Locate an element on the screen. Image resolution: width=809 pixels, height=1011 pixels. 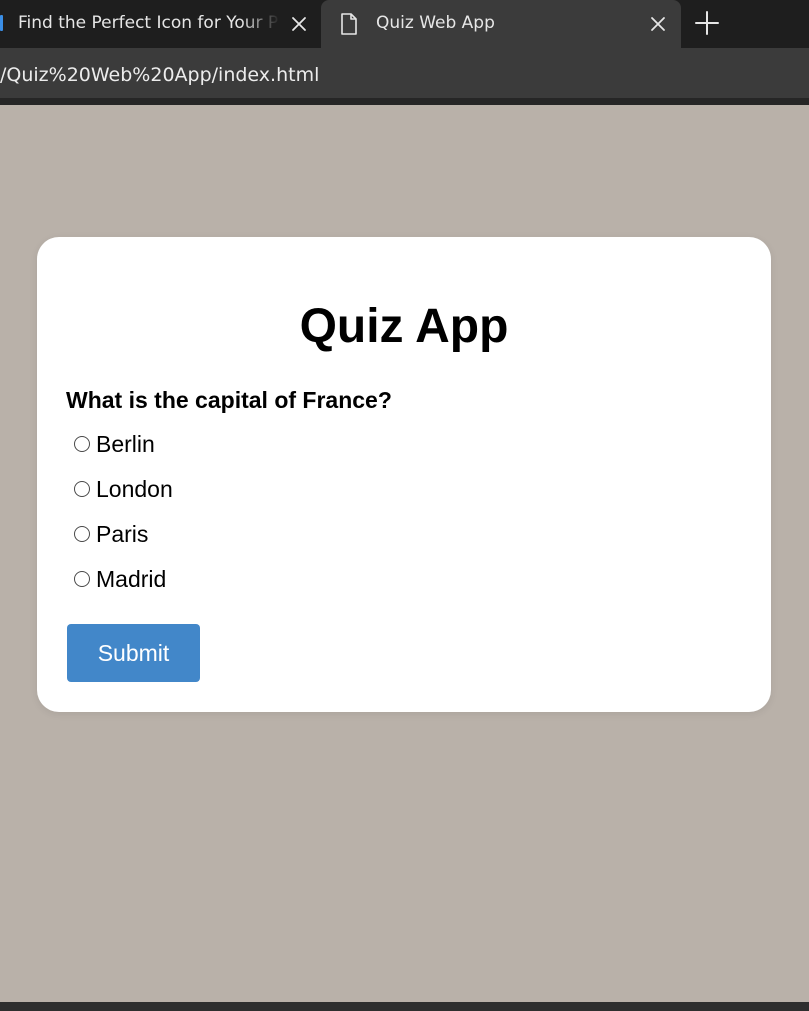
option-label: Madrid is located at coordinates (131, 579).